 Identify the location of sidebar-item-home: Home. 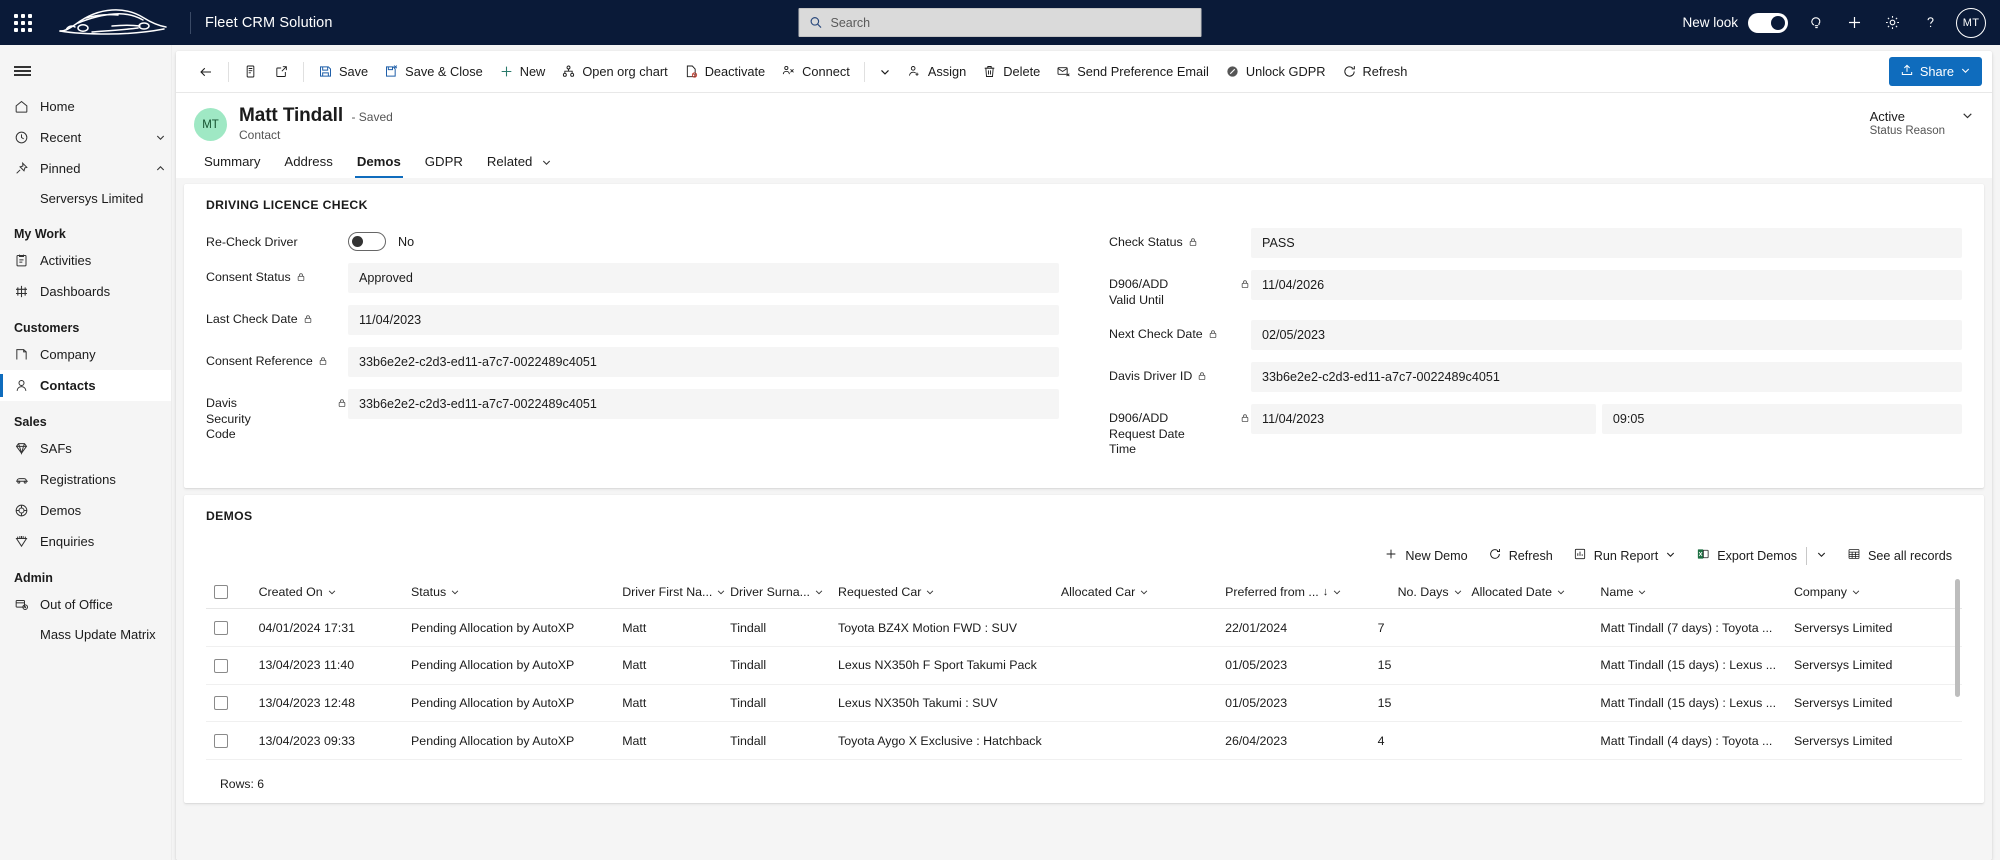
(85, 106).